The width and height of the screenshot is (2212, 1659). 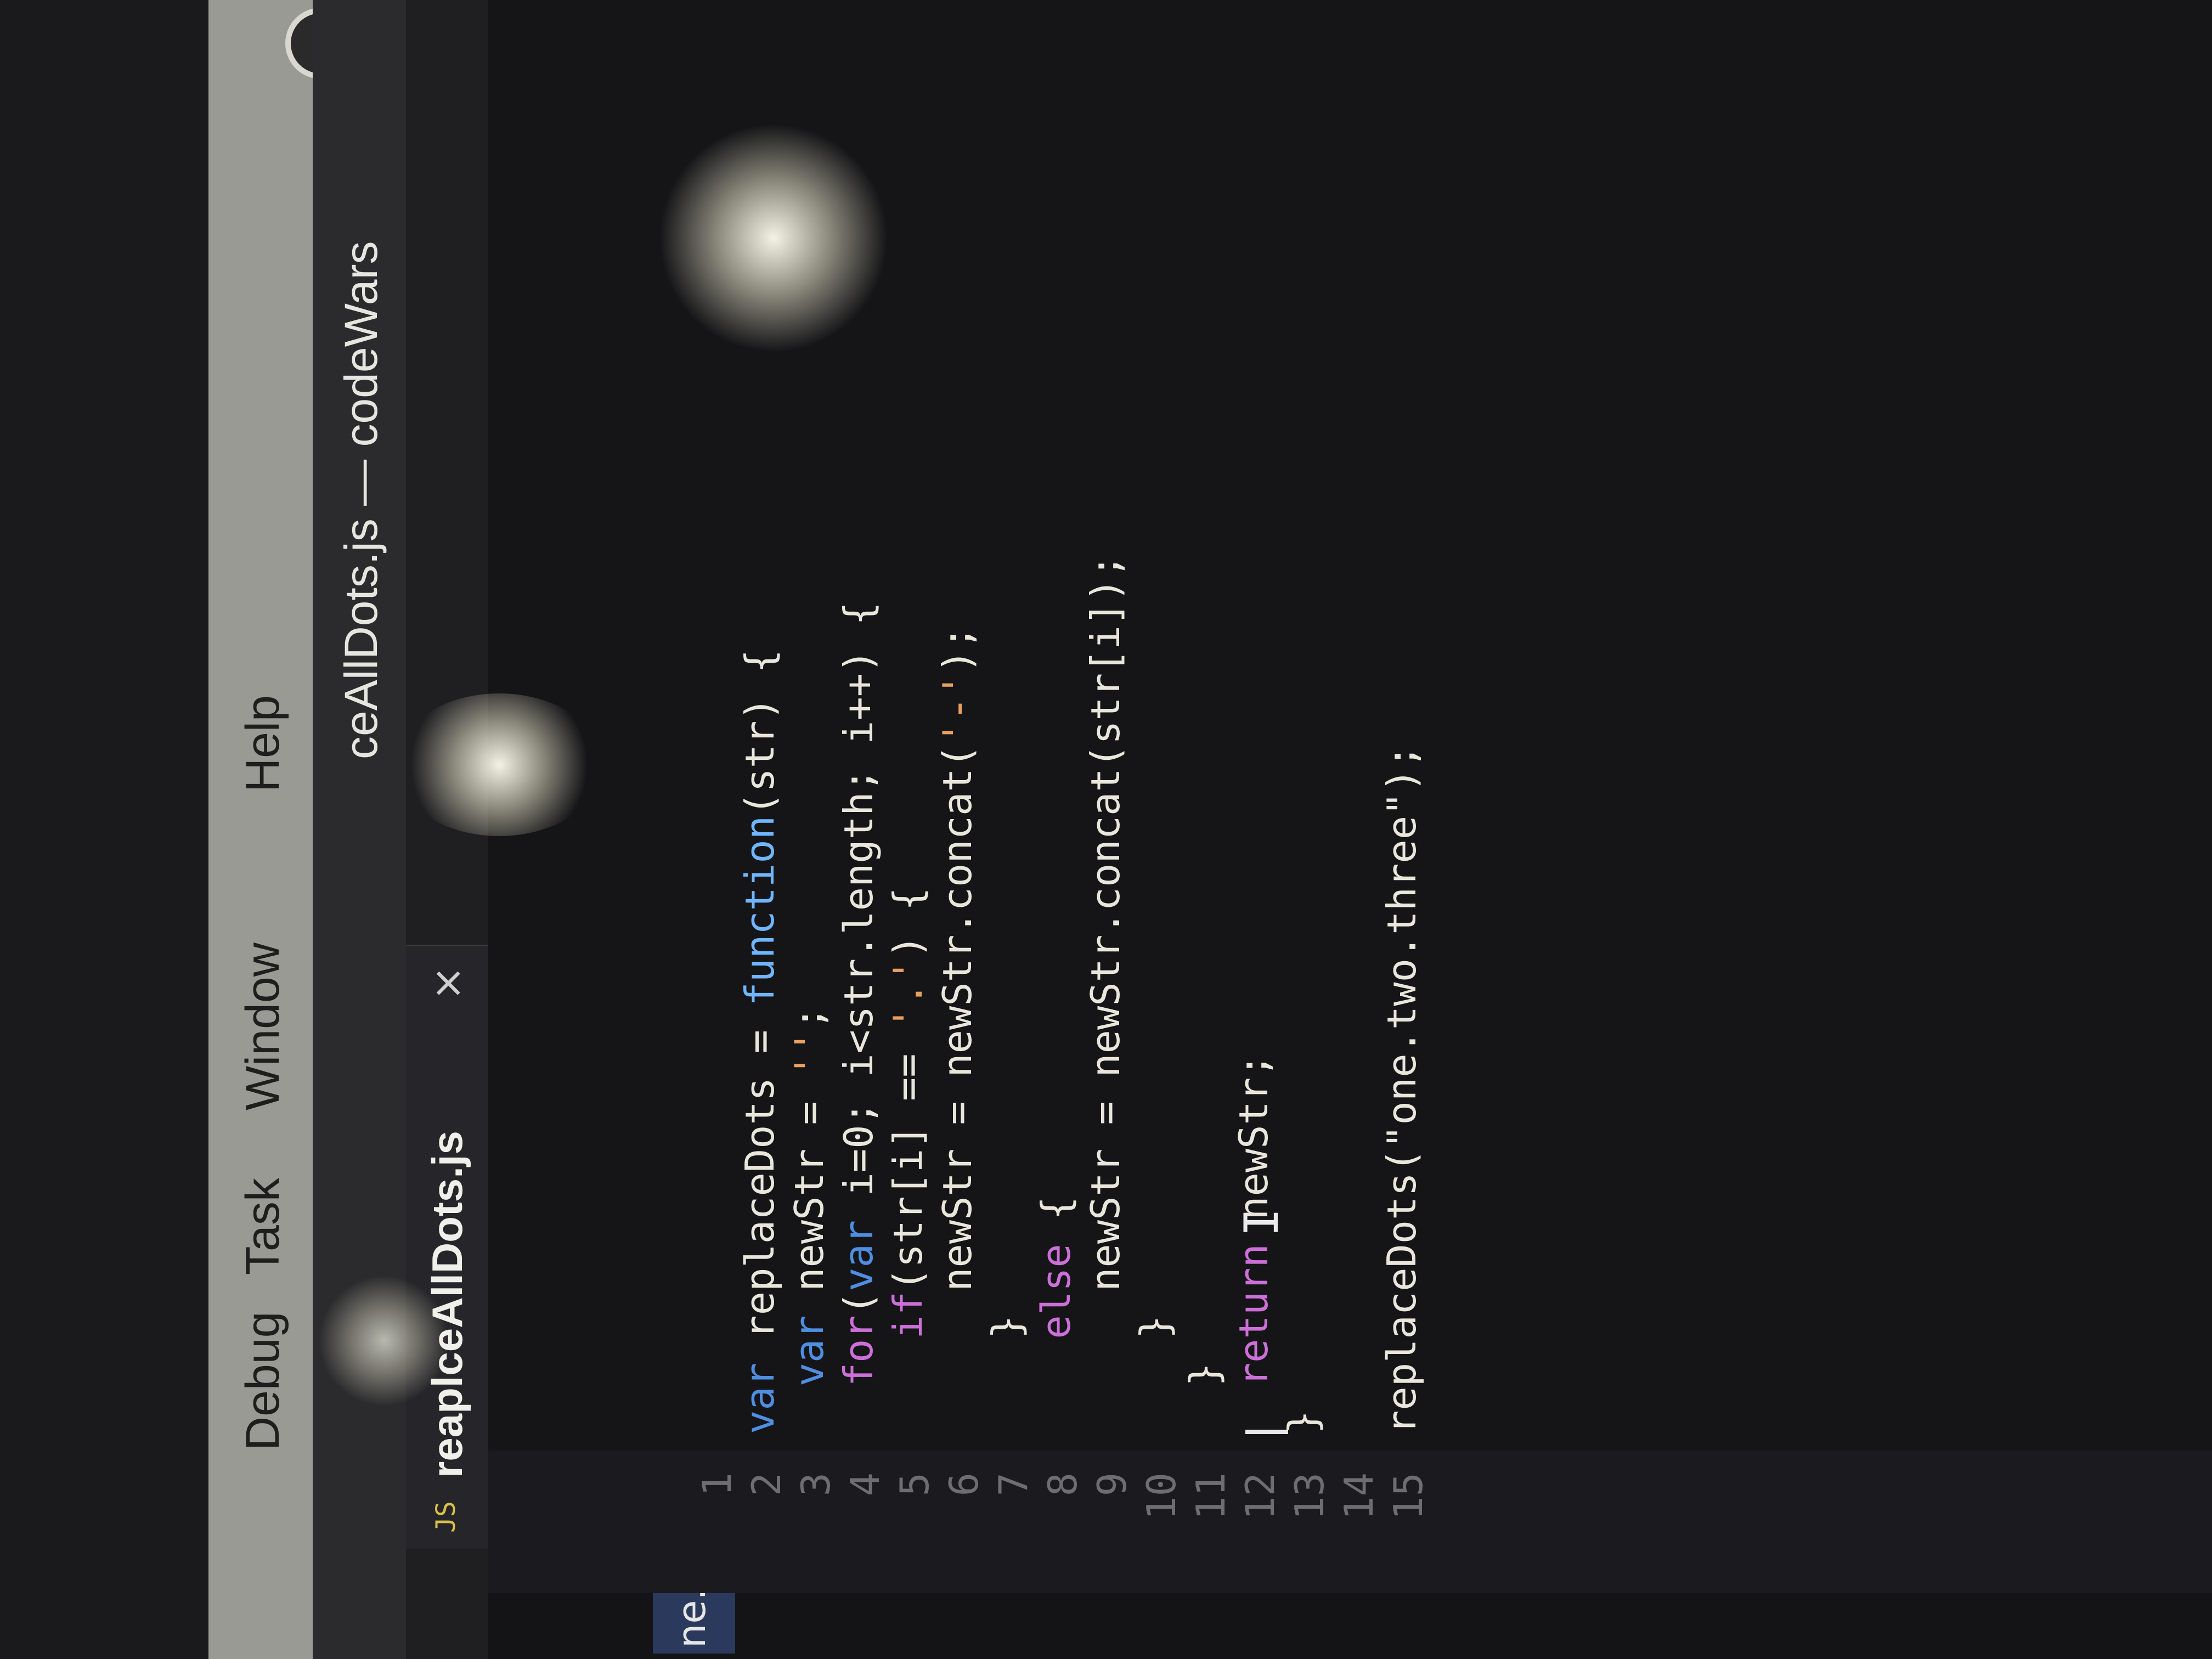 What do you see at coordinates (1266, 1432) in the screenshot?
I see `text-cursor` at bounding box center [1266, 1432].